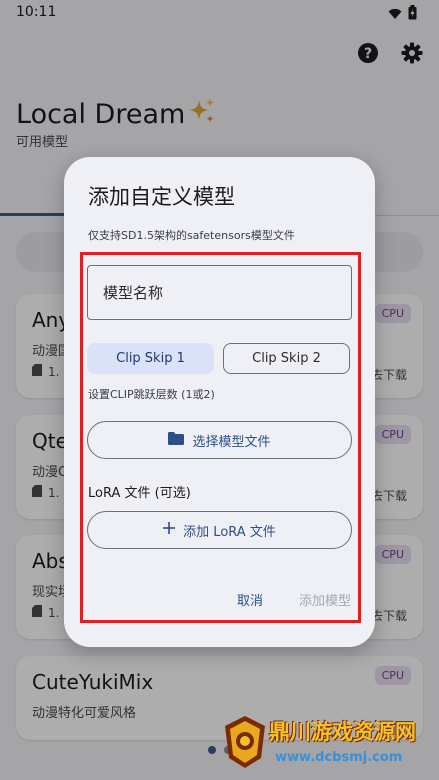 This screenshot has width=439, height=780. I want to click on watermark: 鼎川游戏资源网 www.dcbsmj.com, so click(326, 743).